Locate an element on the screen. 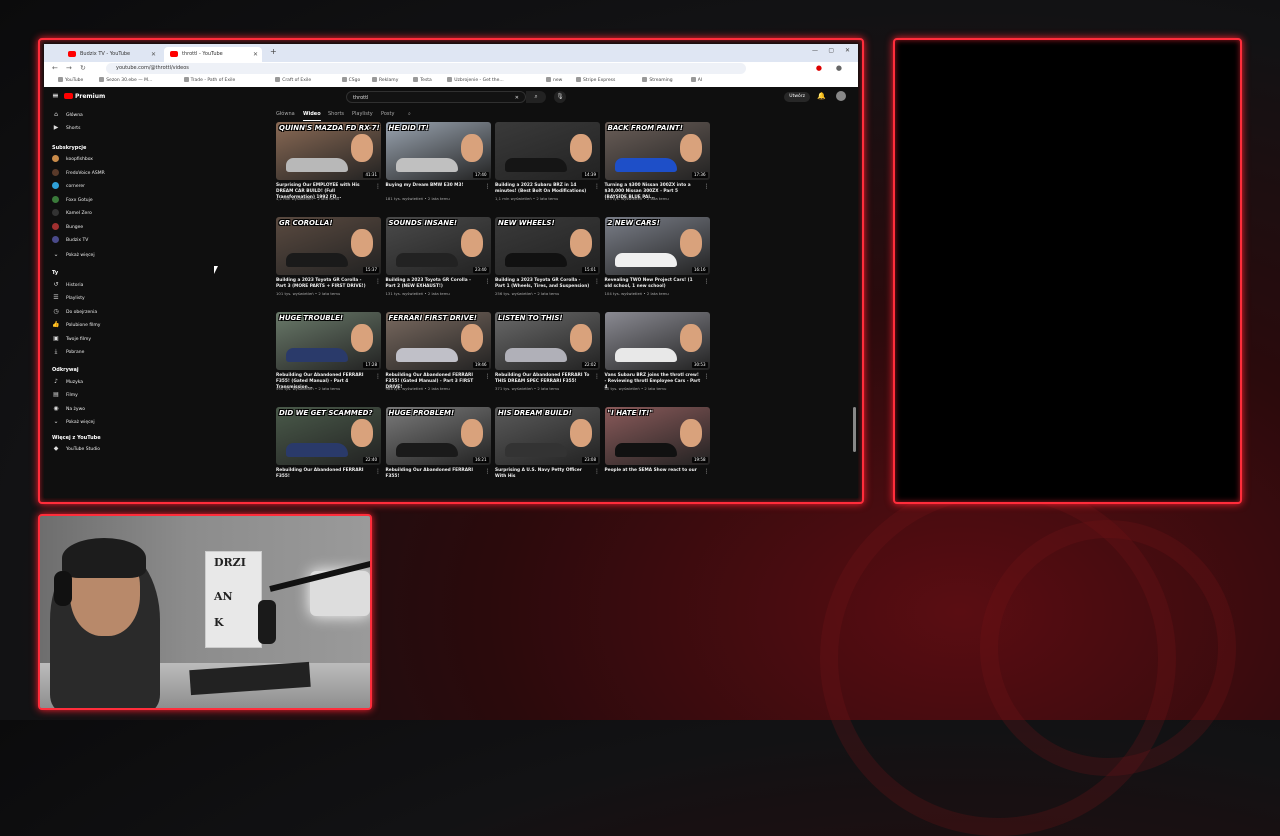 The image size is (1280, 836). sidebar-item-subscription: Foxx Gotuje is located at coordinates (72, 200).